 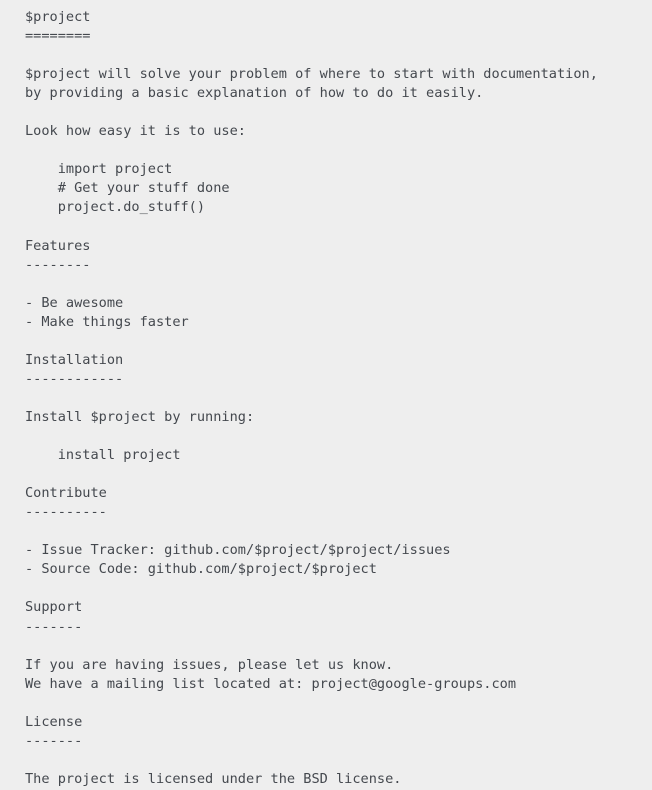 I want to click on text-line: - Make things faster, so click(x=107, y=321).